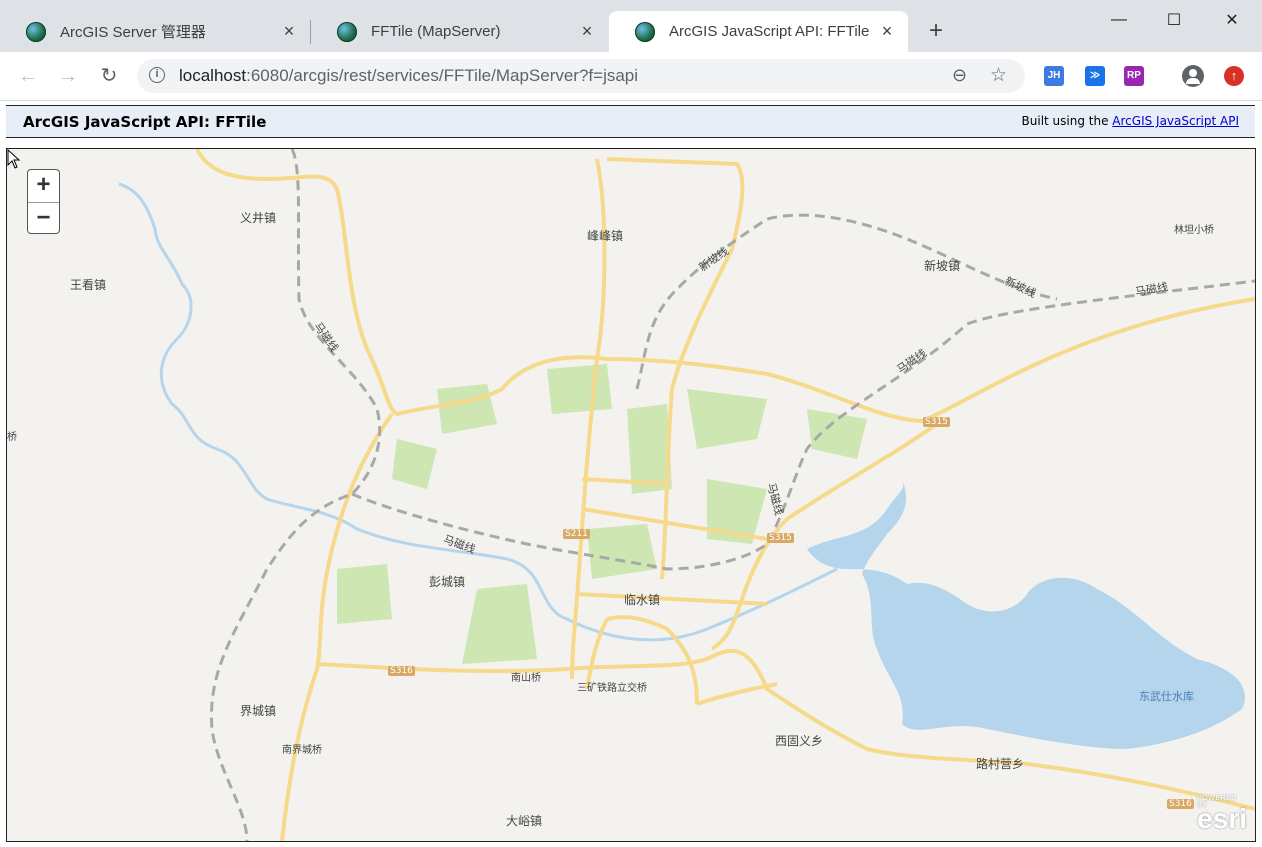 The width and height of the screenshot is (1262, 847). I want to click on bookmark-star-icon: ☆, so click(998, 75).